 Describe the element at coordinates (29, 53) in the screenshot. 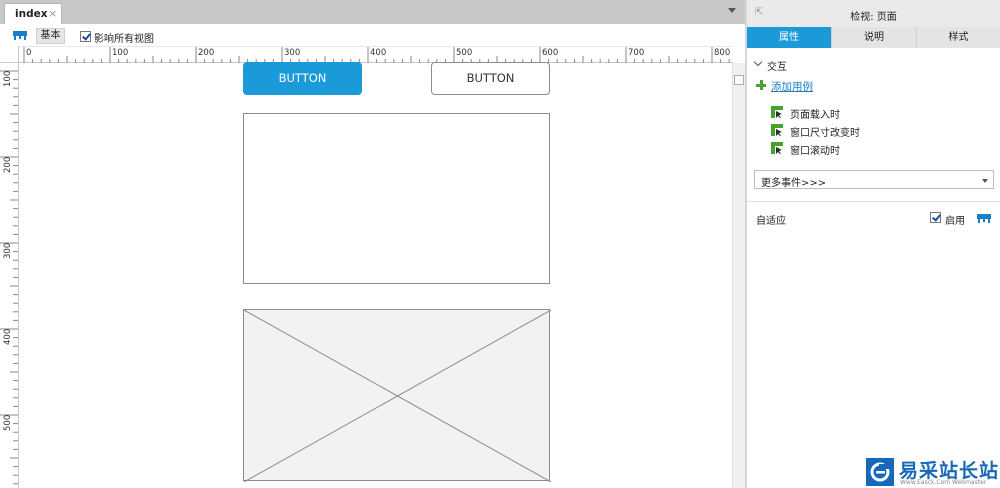

I see `ruler-label: 0` at that location.